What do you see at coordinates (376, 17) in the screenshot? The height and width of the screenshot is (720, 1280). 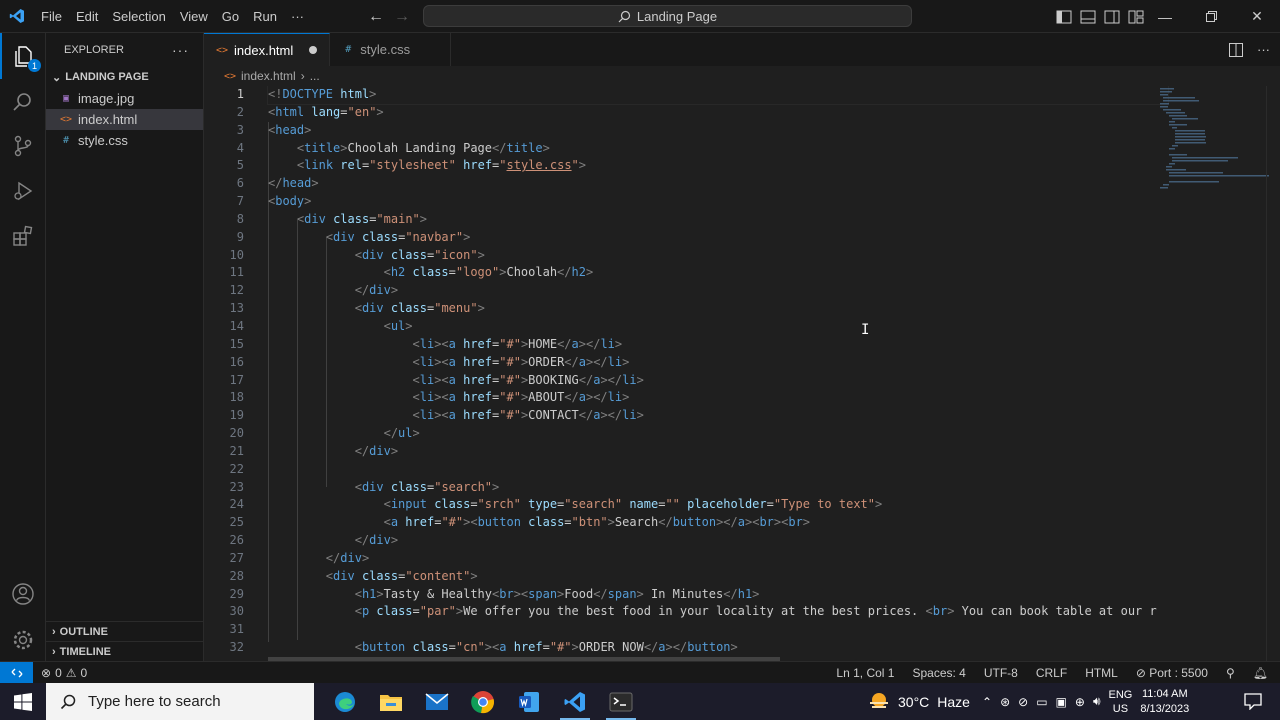 I see `back-arrow-icon: ←` at bounding box center [376, 17].